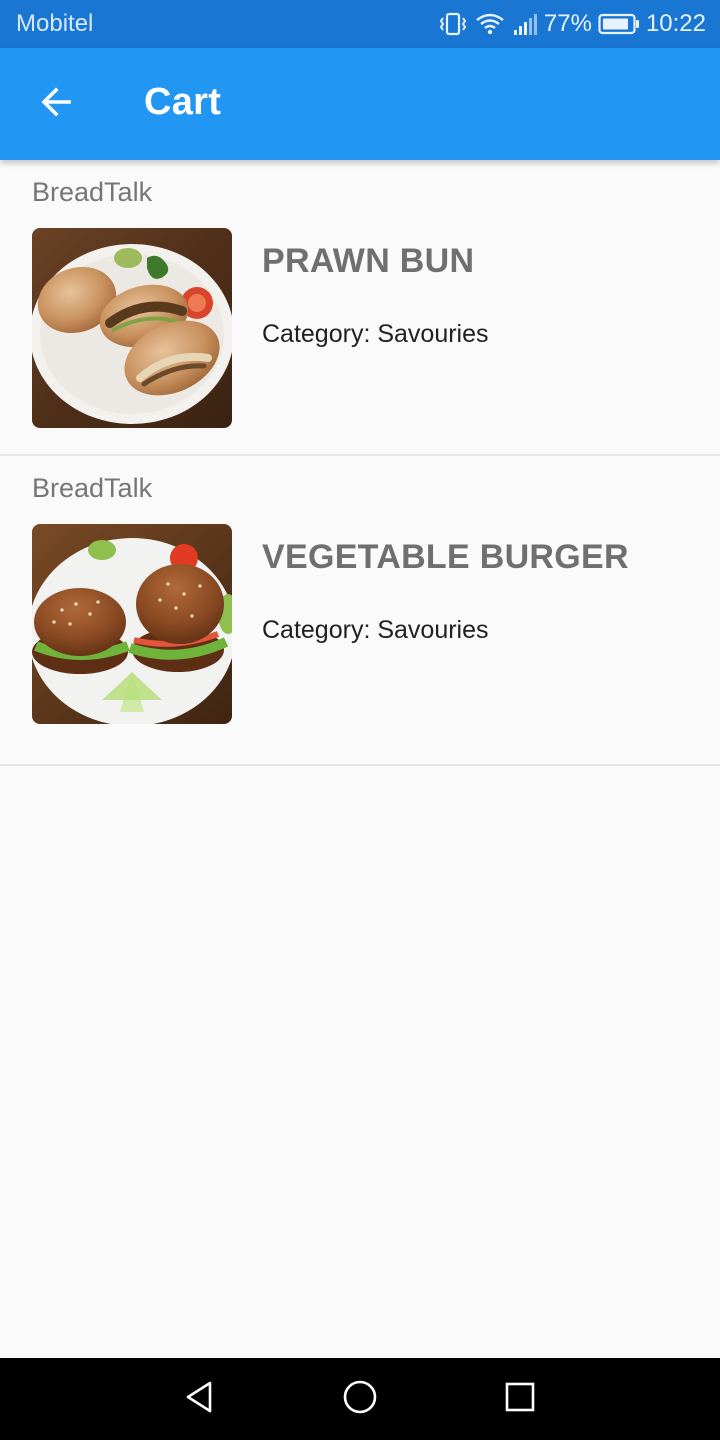  I want to click on triangle-back-icon, so click(200, 1399).